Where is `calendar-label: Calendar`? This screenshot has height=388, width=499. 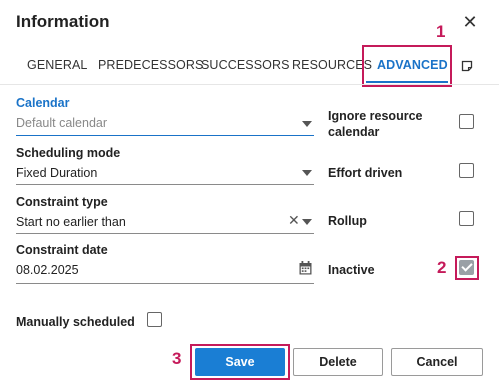
calendar-label: Calendar is located at coordinates (43, 103).